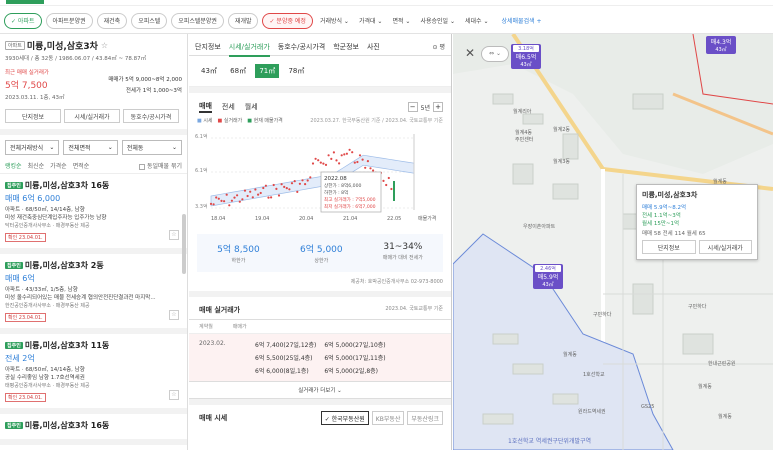 This screenshot has width=773, height=450. I want to click on filter-chip: 상세매물검색 +, so click(521, 20).